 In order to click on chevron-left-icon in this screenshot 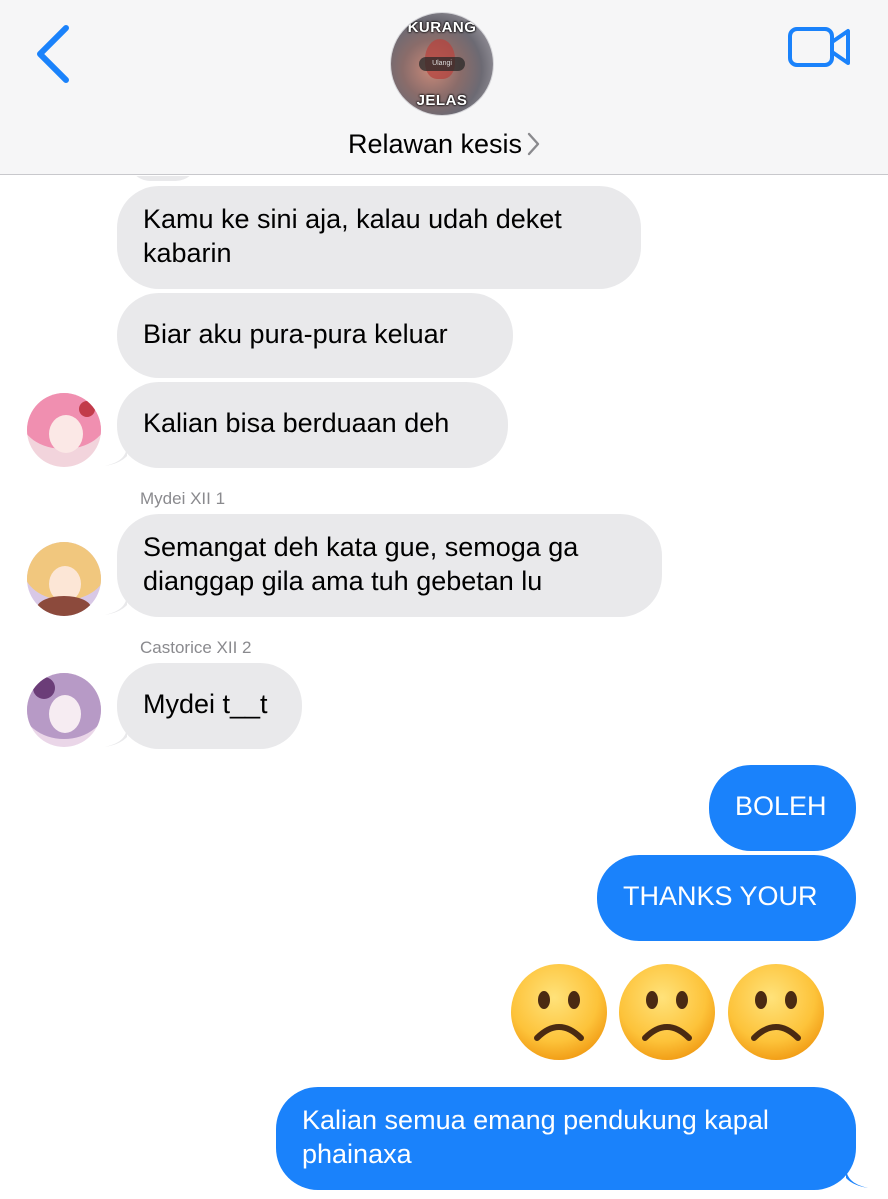, I will do `click(53, 54)`.